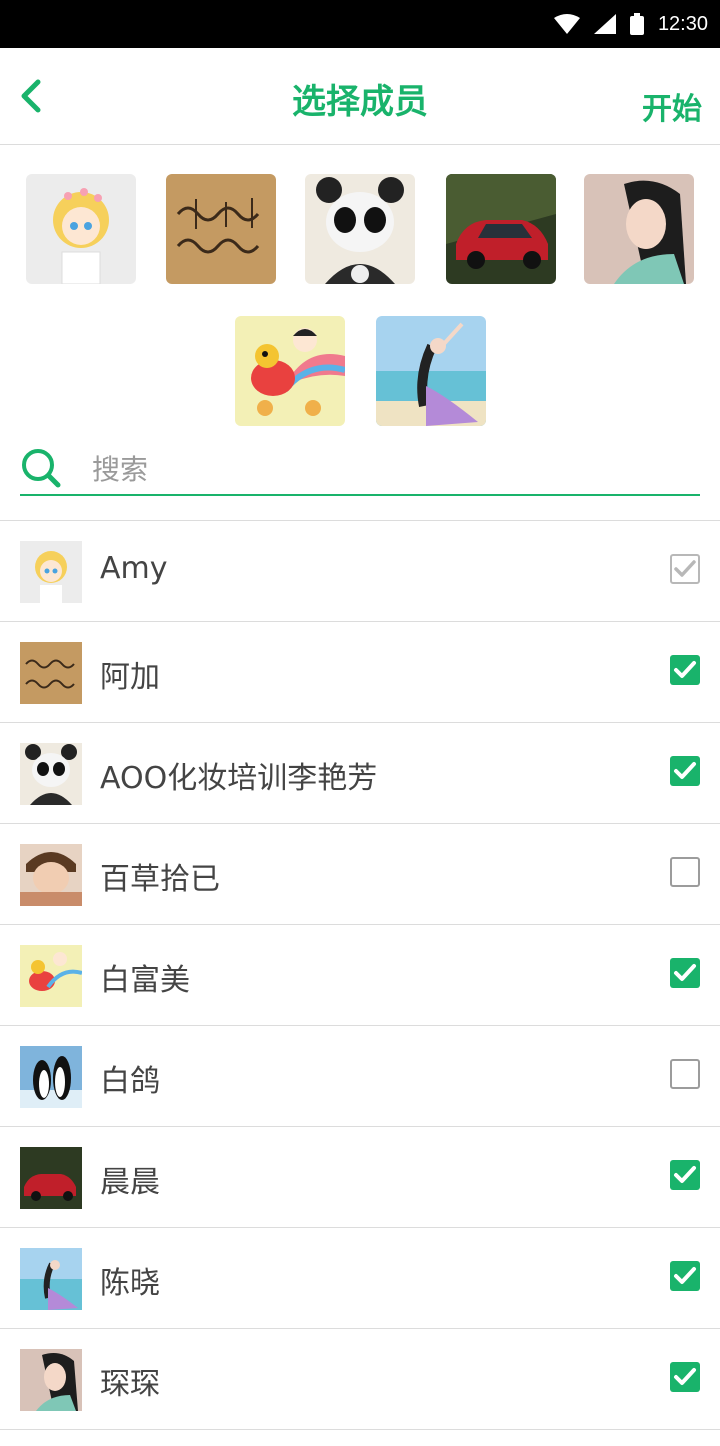 The height and width of the screenshot is (1446, 720). Describe the element at coordinates (360, 1379) in the screenshot. I see `member-row: 琛琛` at that location.